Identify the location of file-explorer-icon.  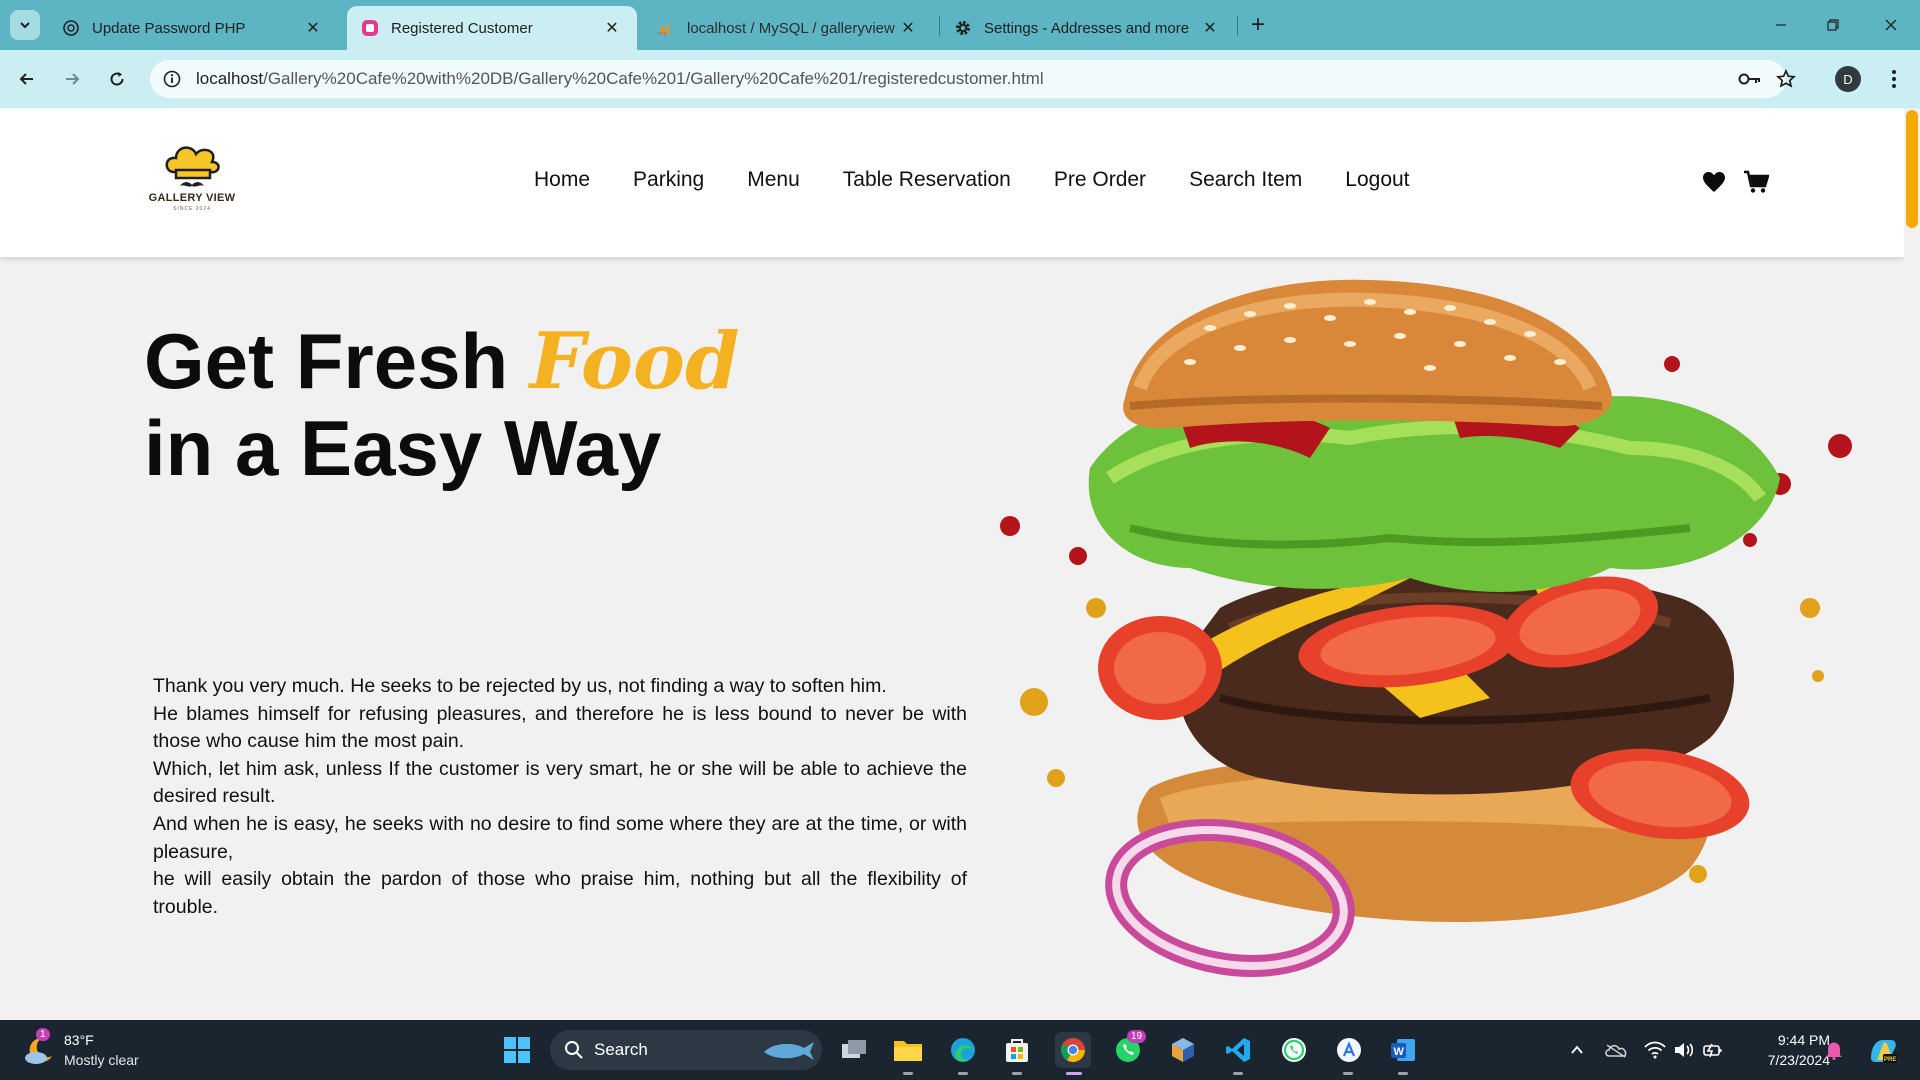
(908, 1050).